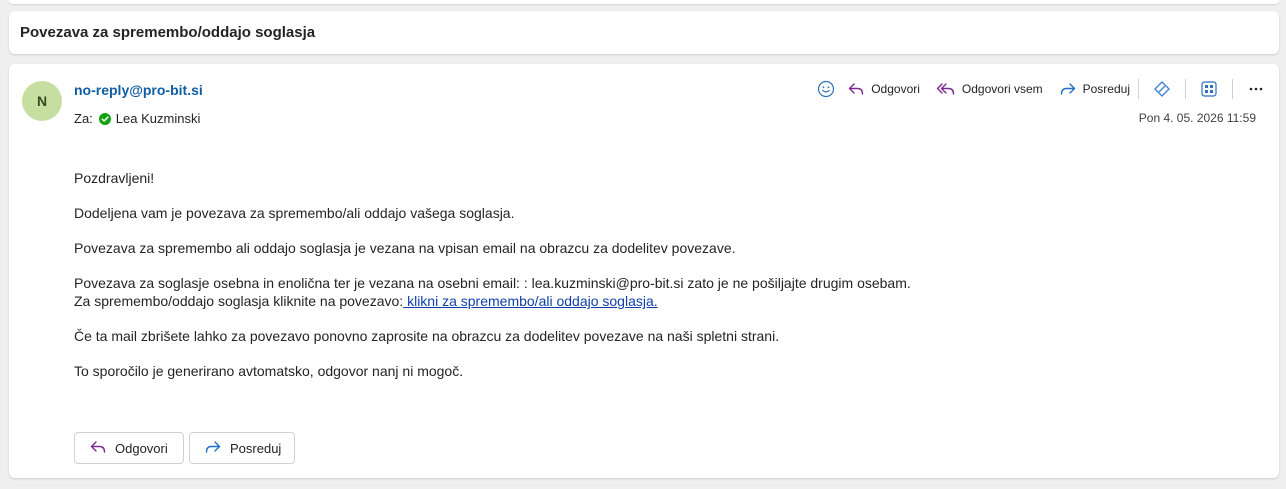  I want to click on copilot-button, so click(1162, 89).